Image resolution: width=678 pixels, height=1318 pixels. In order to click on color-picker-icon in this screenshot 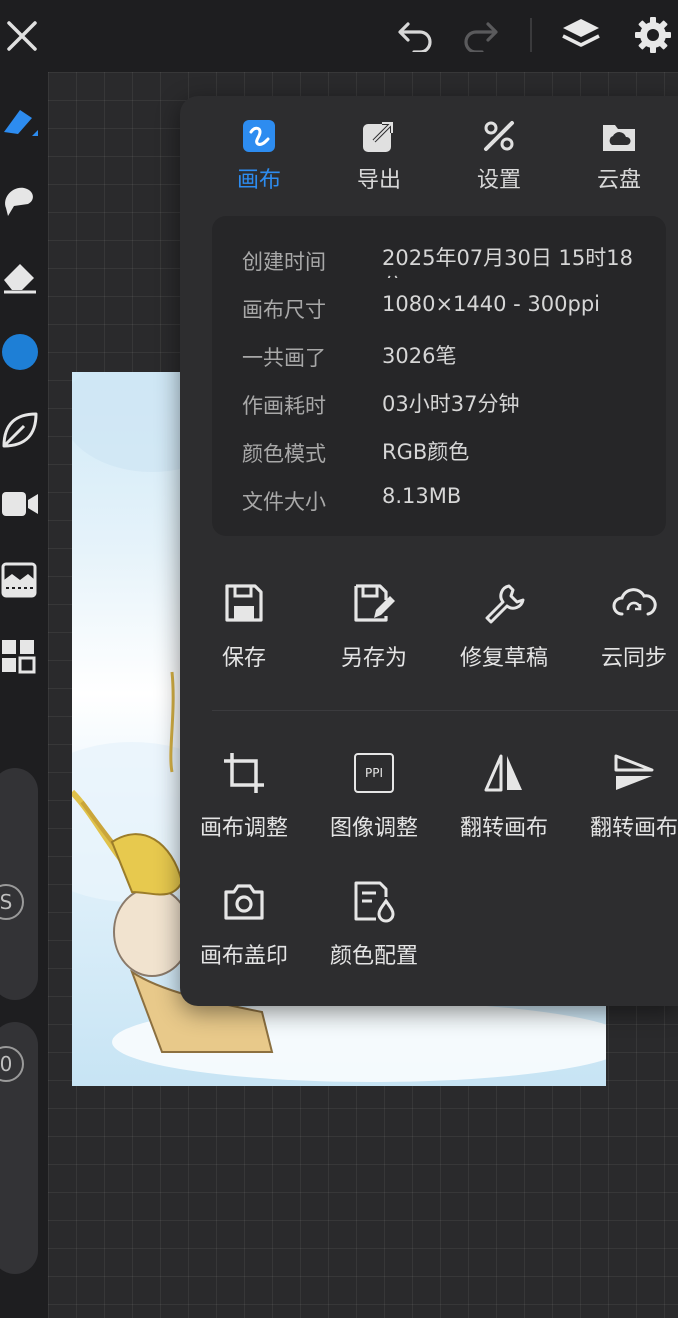, I will do `click(20, 352)`.